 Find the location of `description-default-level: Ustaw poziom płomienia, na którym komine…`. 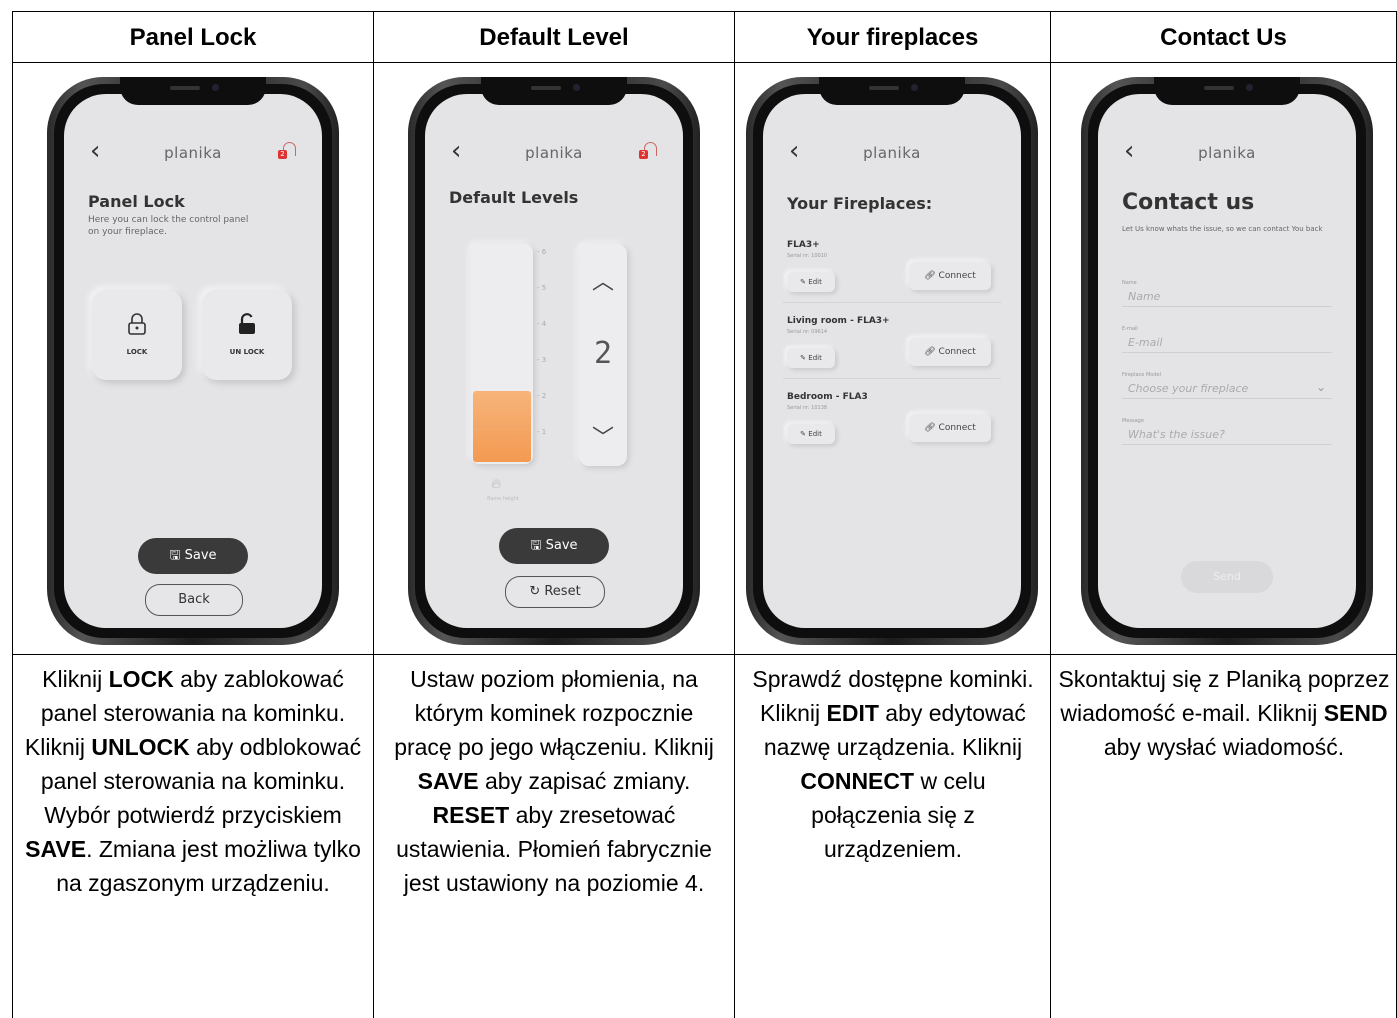

description-default-level: Ustaw poziom płomienia, na którym komine… is located at coordinates (554, 781).